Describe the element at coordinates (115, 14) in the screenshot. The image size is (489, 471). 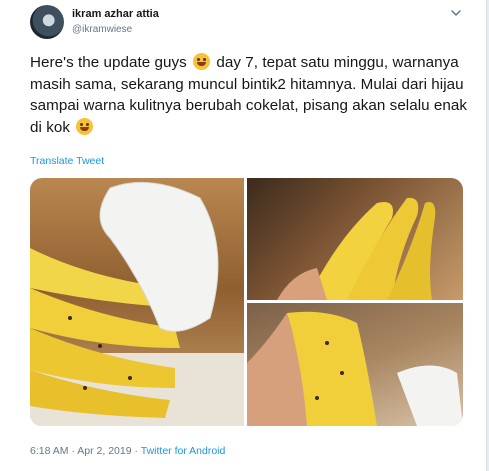
I see `user-name: ikram azhar attia` at that location.